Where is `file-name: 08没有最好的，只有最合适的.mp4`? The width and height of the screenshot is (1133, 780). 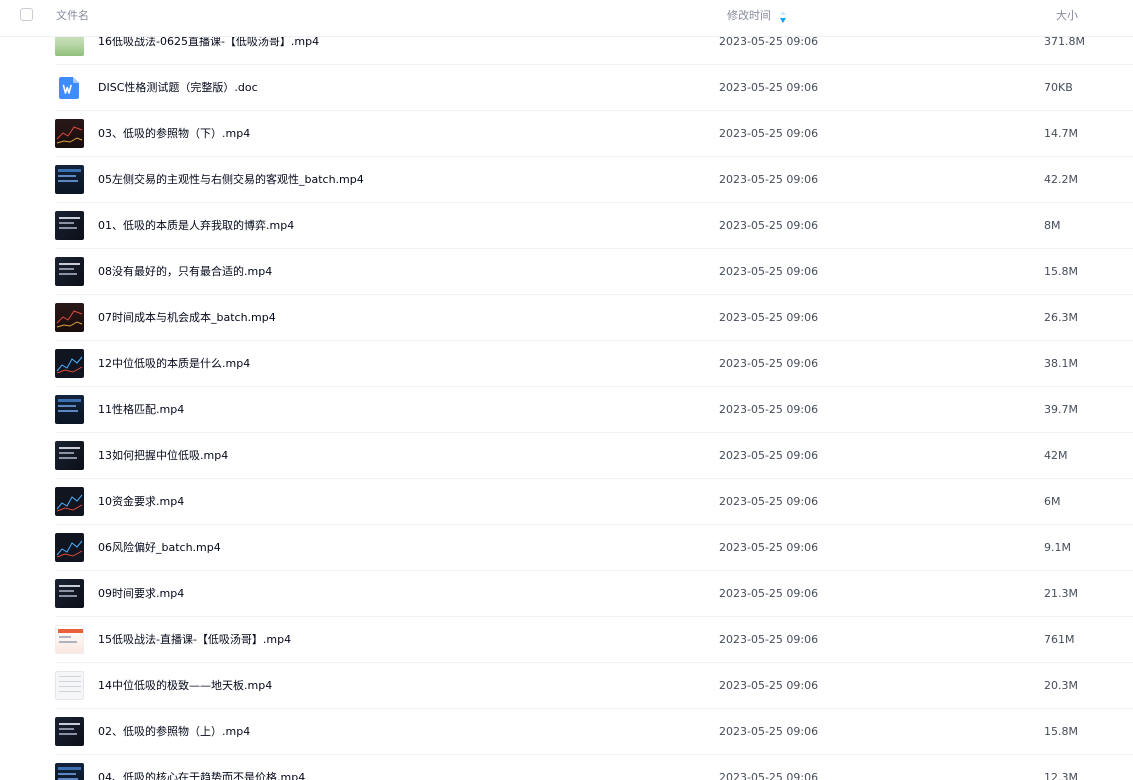 file-name: 08没有最好的，只有最合适的.mp4 is located at coordinates (185, 272).